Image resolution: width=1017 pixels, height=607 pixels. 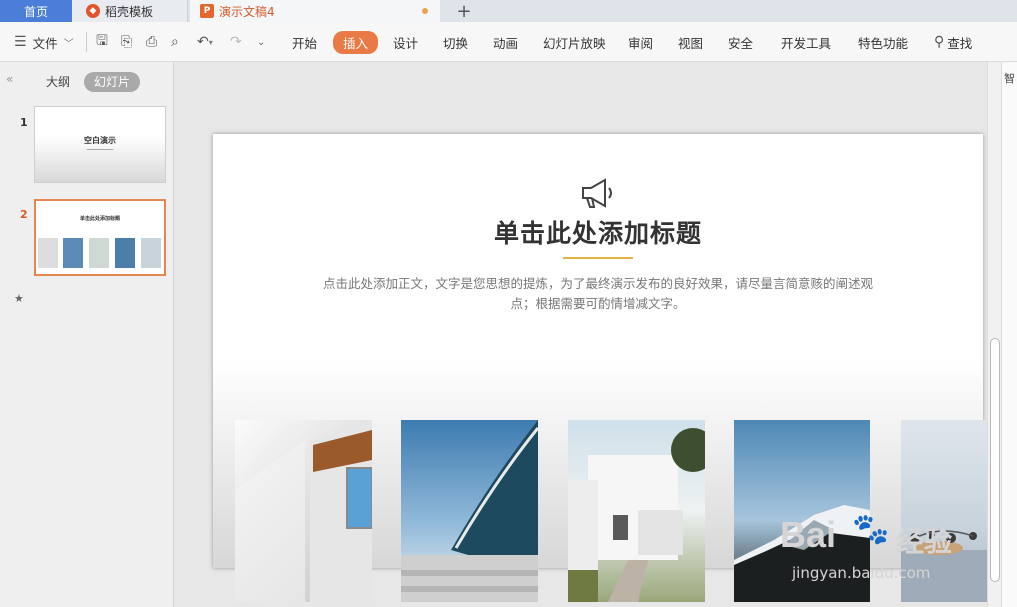 I want to click on menu-features: 特色功能, so click(x=883, y=42).